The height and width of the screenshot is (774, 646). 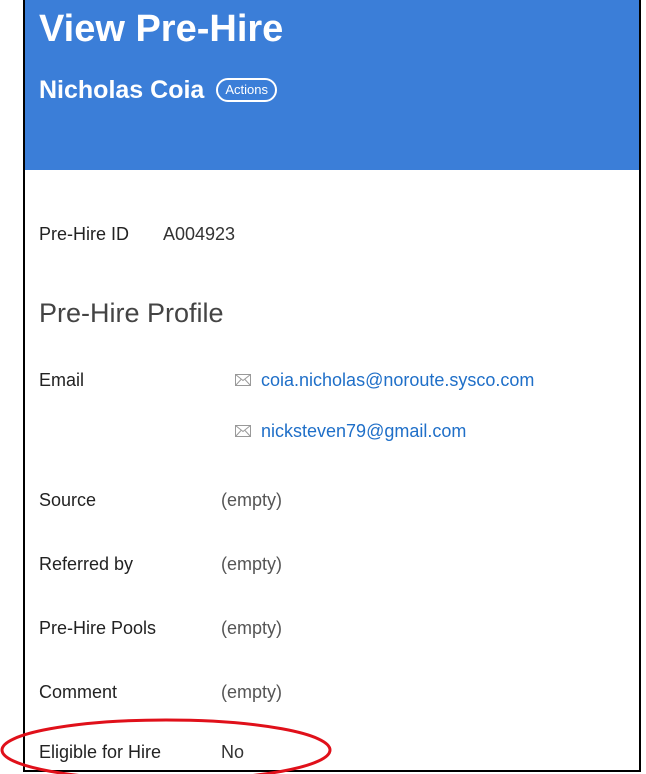 I want to click on email-link-secondary: nicksteven79@gmail.com, so click(x=363, y=431).